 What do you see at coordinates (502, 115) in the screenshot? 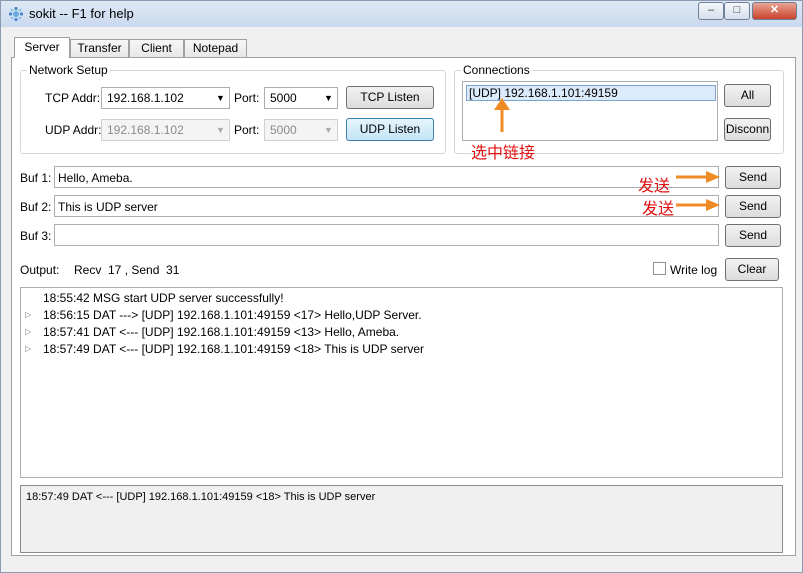
I see `up-arrow-annotation-icon` at bounding box center [502, 115].